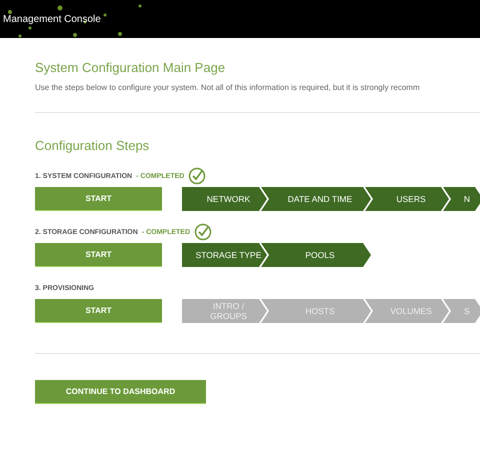 Image resolution: width=480 pixels, height=469 pixels. I want to click on app-title: Management Console, so click(51, 19).